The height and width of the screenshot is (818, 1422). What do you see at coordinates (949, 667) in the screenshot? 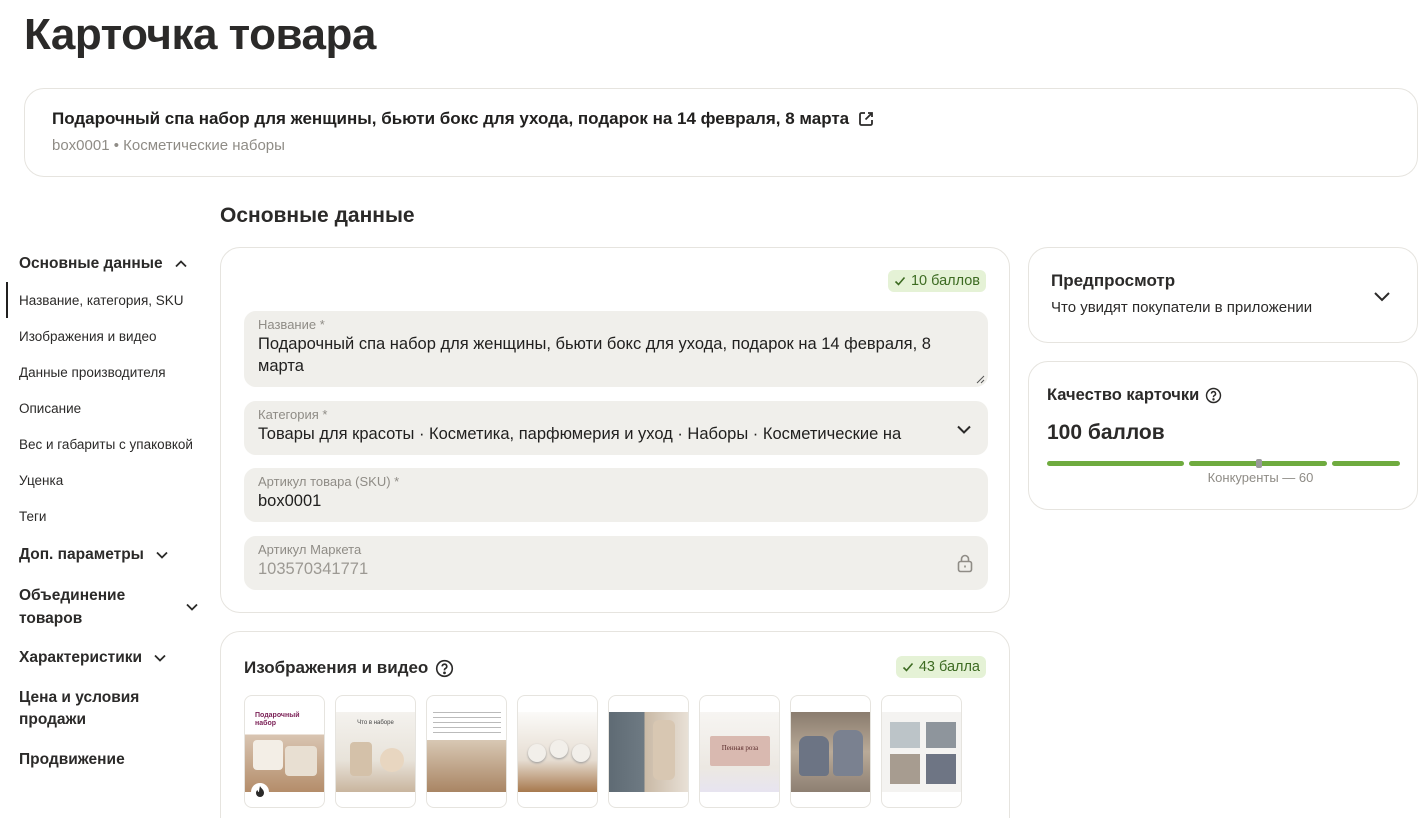
I see `media-score-badge-text: 43 балла` at bounding box center [949, 667].